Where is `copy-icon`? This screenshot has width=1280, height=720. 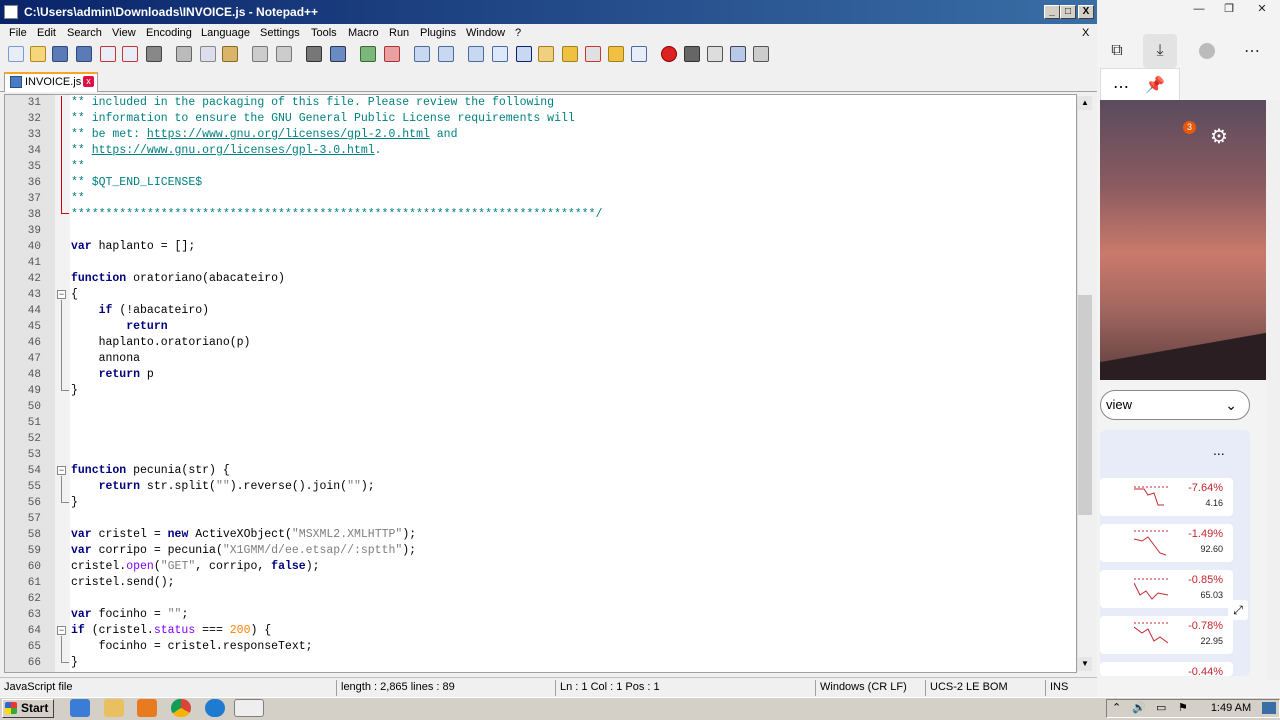 copy-icon is located at coordinates (208, 54).